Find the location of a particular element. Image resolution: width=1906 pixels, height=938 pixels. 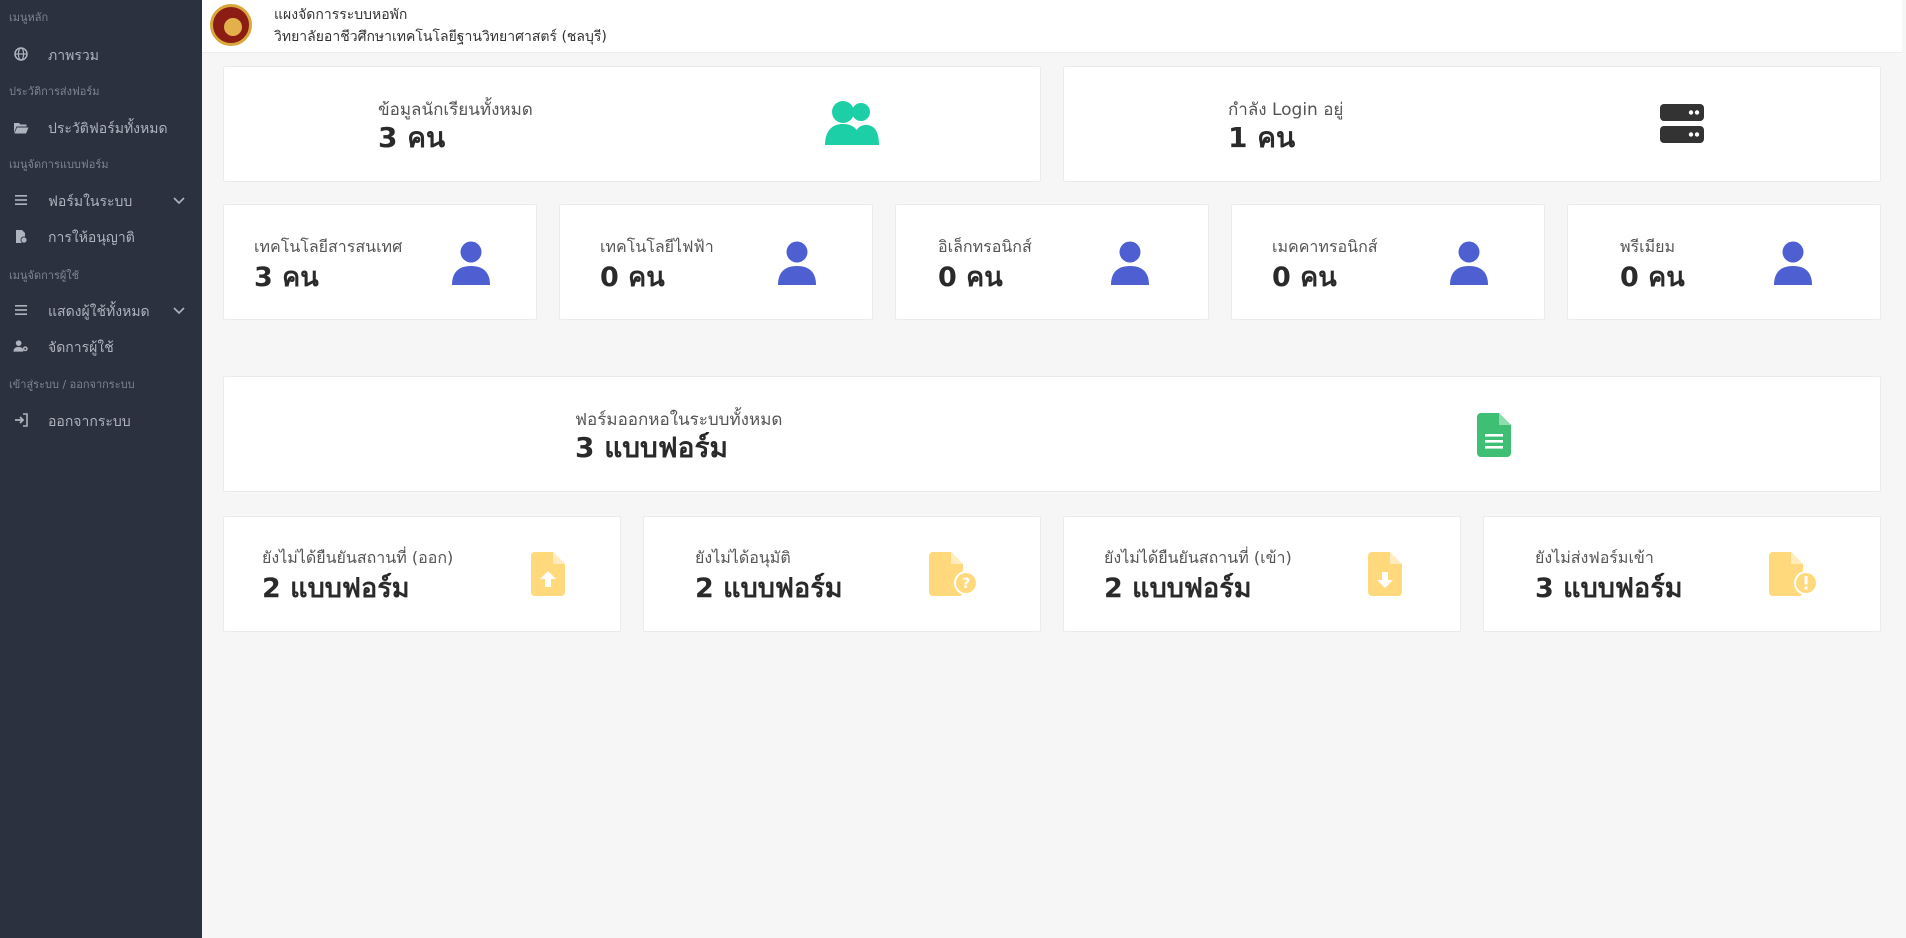

sidebar-section-auth: เข้าสู่ระบบ / ออกจากระบบ is located at coordinates (72, 384).